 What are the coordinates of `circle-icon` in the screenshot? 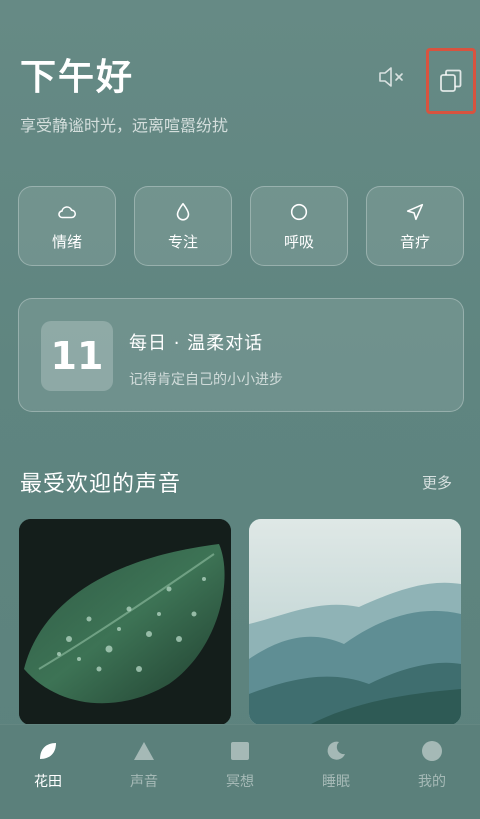 It's located at (299, 211).